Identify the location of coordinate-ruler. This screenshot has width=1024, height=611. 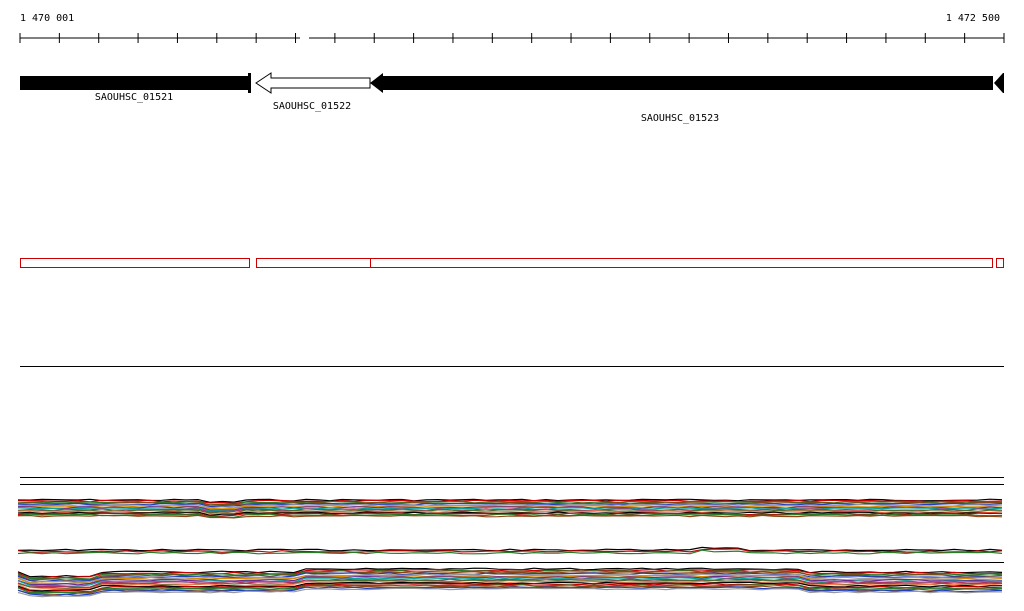
(512, 38).